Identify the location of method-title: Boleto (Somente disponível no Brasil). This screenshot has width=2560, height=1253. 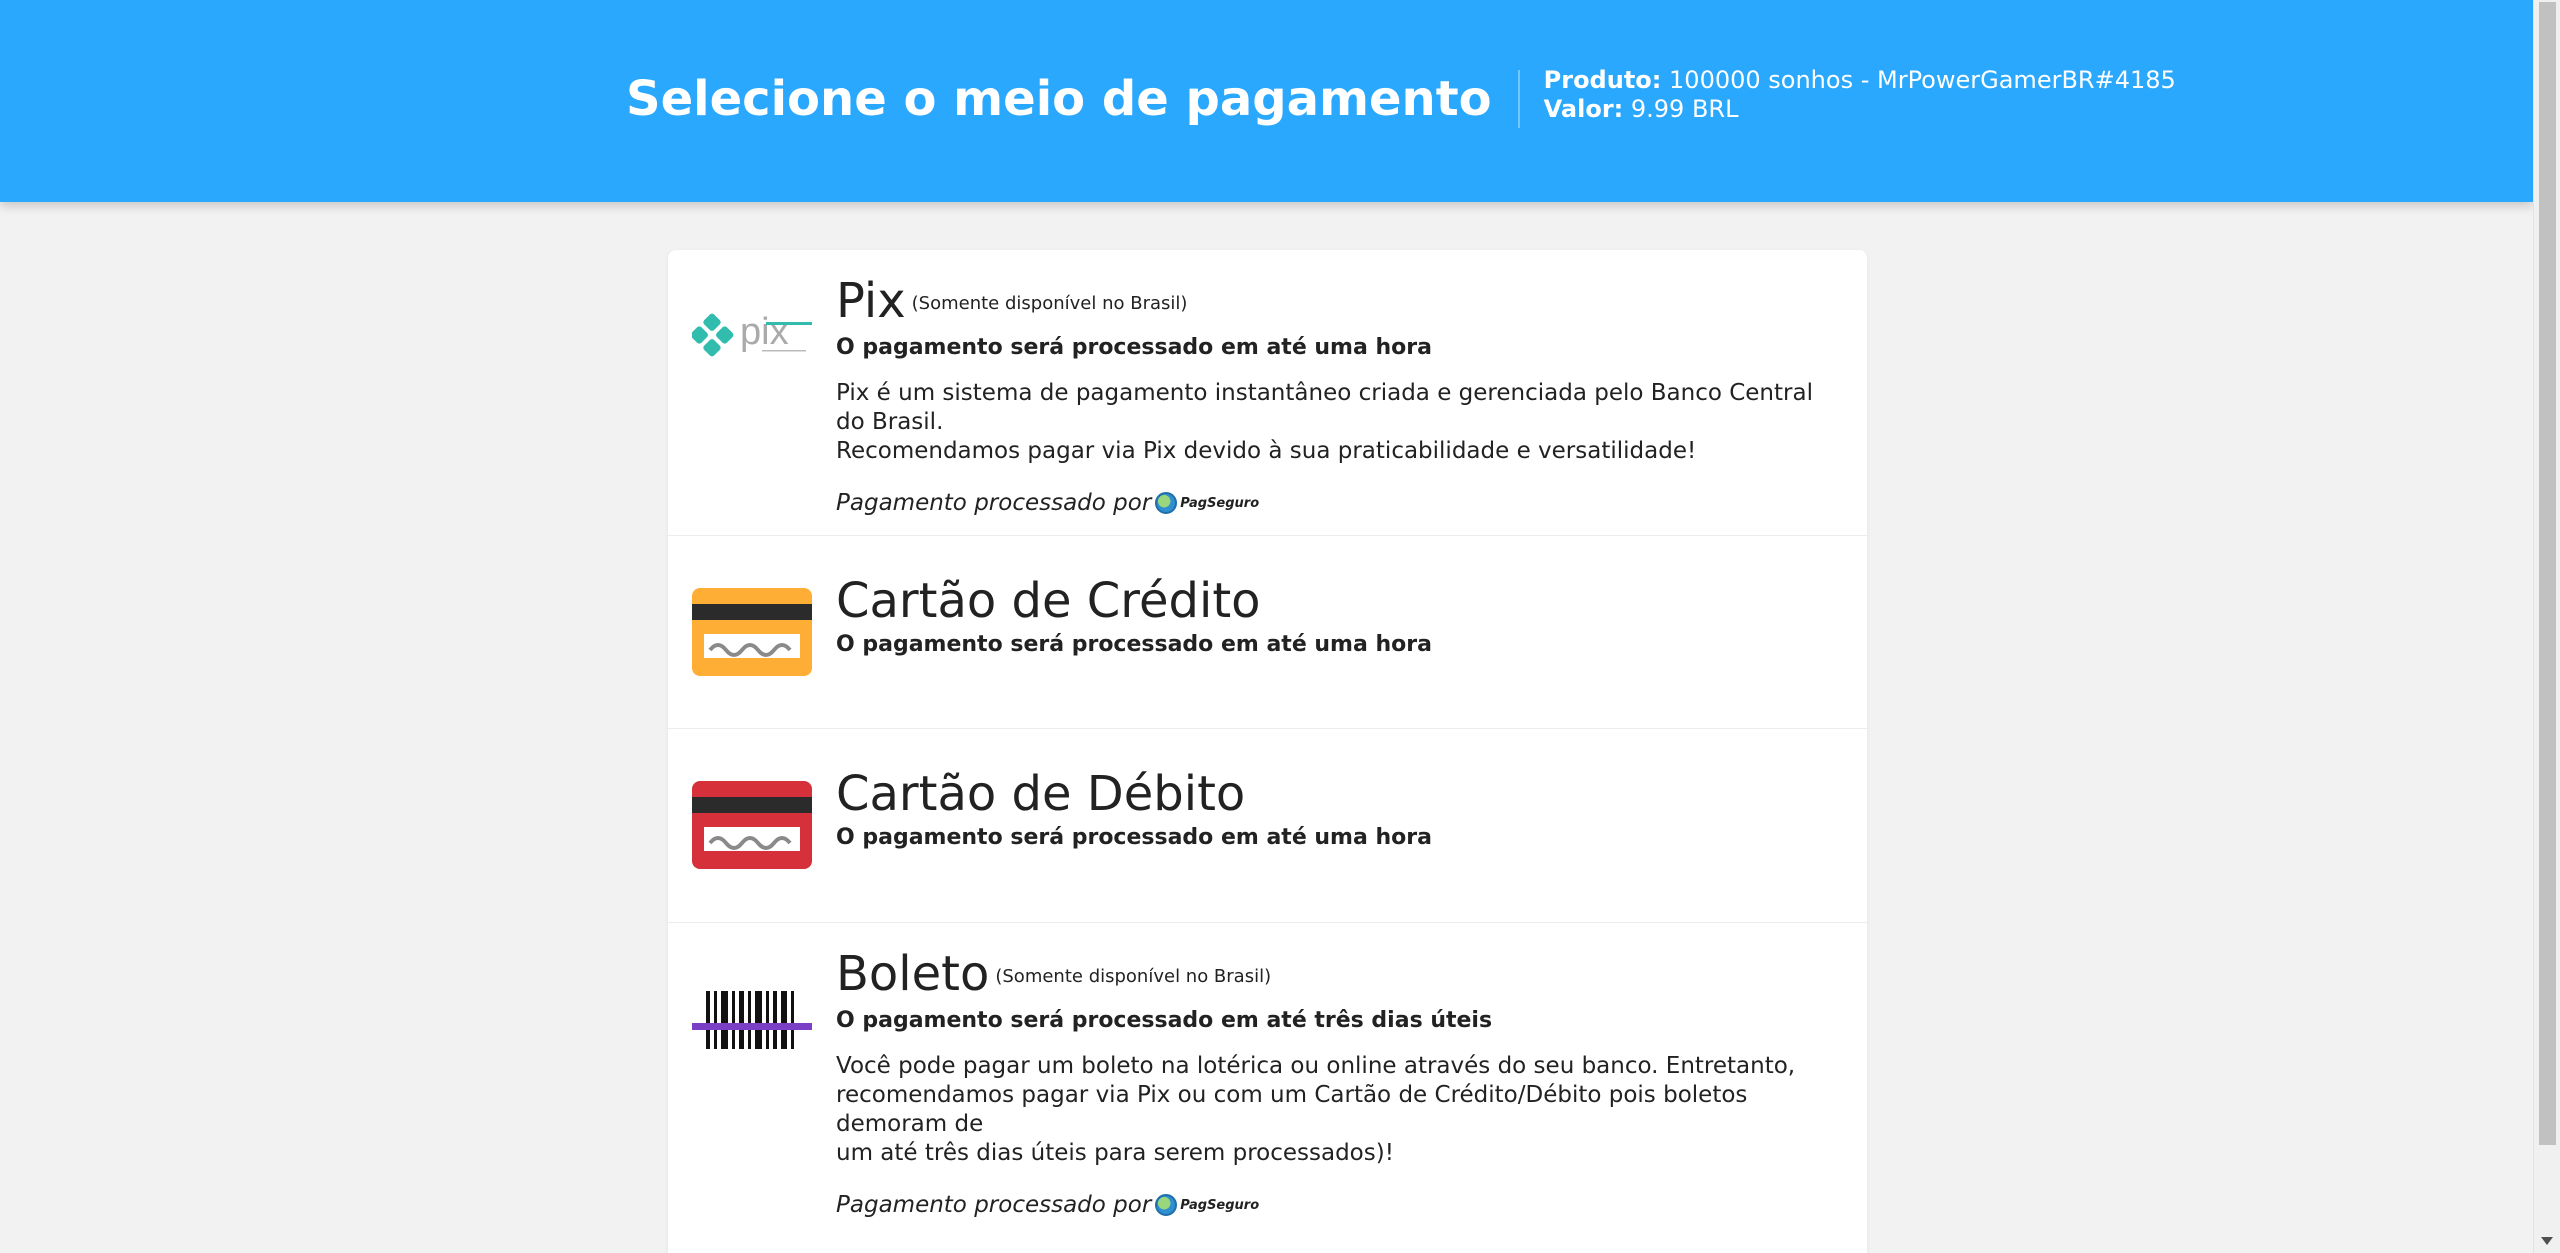
(1331, 975).